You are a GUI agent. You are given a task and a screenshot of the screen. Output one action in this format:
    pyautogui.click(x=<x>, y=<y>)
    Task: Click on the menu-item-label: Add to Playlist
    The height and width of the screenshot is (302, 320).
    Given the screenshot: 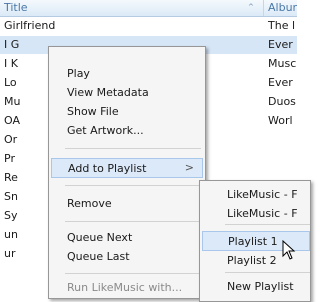 What is the action you would take?
    pyautogui.click(x=107, y=168)
    